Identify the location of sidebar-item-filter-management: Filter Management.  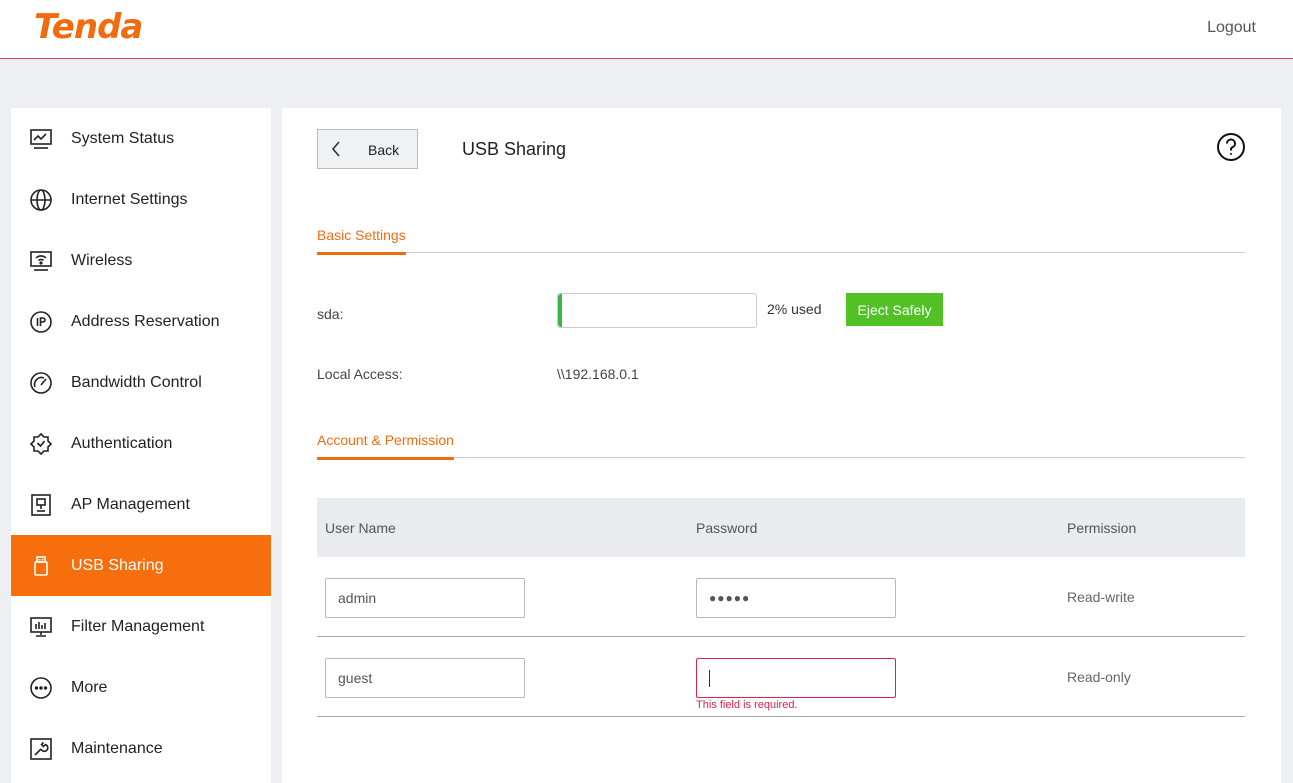
(141, 626).